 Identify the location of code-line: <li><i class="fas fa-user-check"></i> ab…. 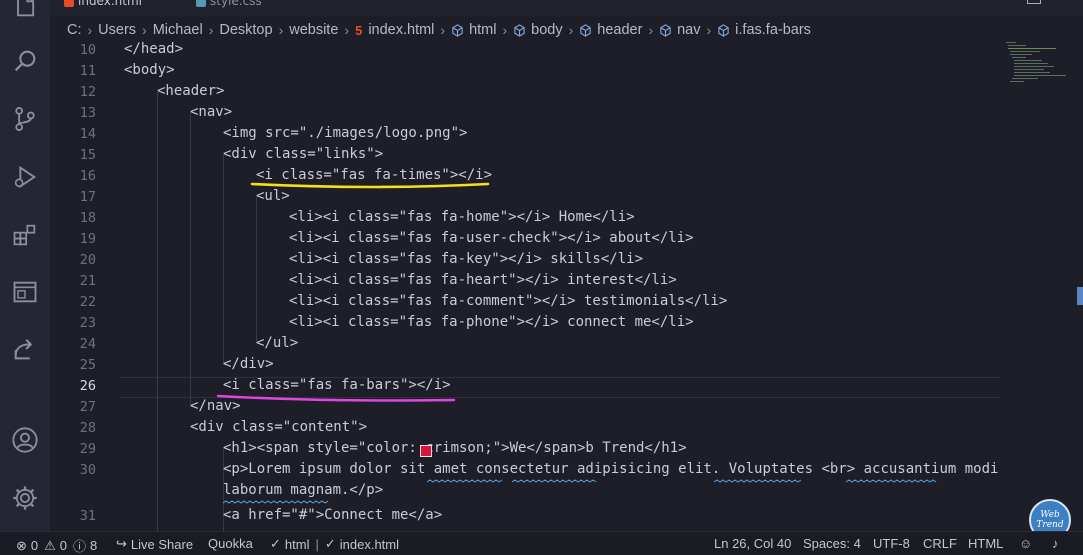
(491, 238).